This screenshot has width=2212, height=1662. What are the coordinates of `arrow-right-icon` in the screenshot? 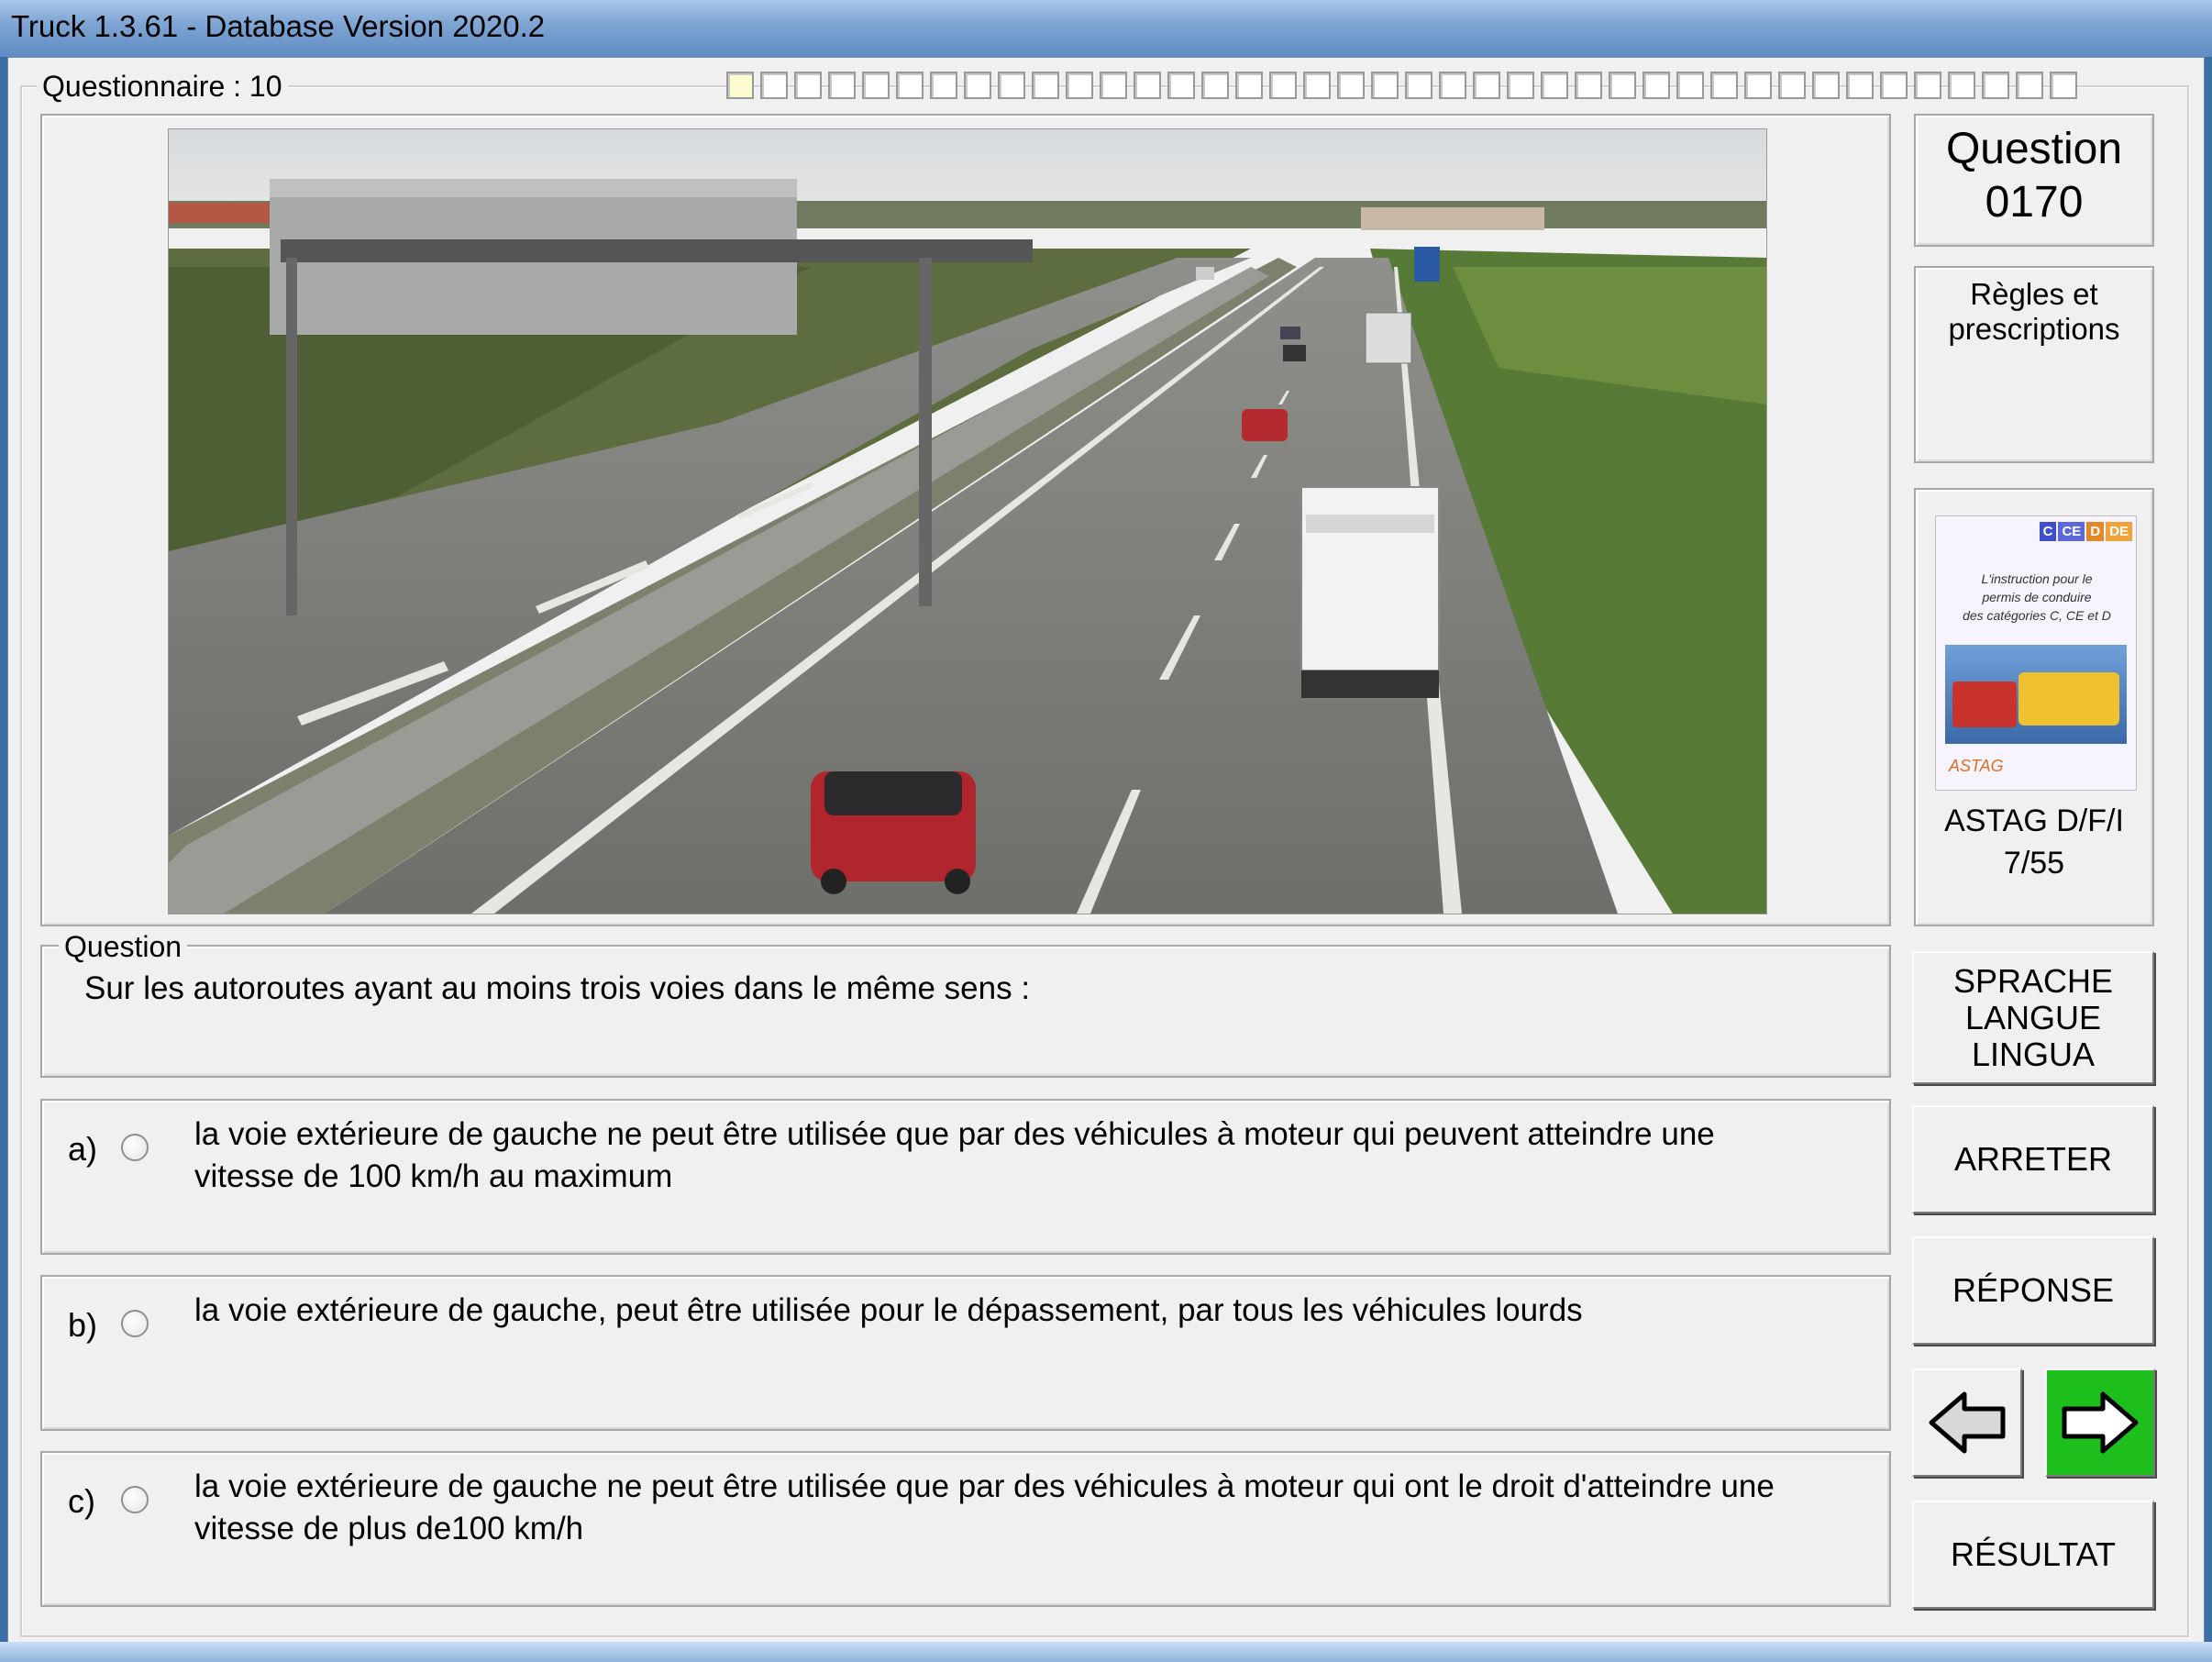 It's located at (2101, 1422).